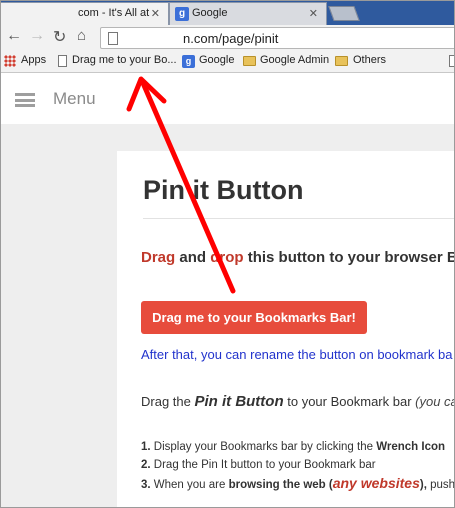  I want to click on drag-word: Drag, so click(158, 257).